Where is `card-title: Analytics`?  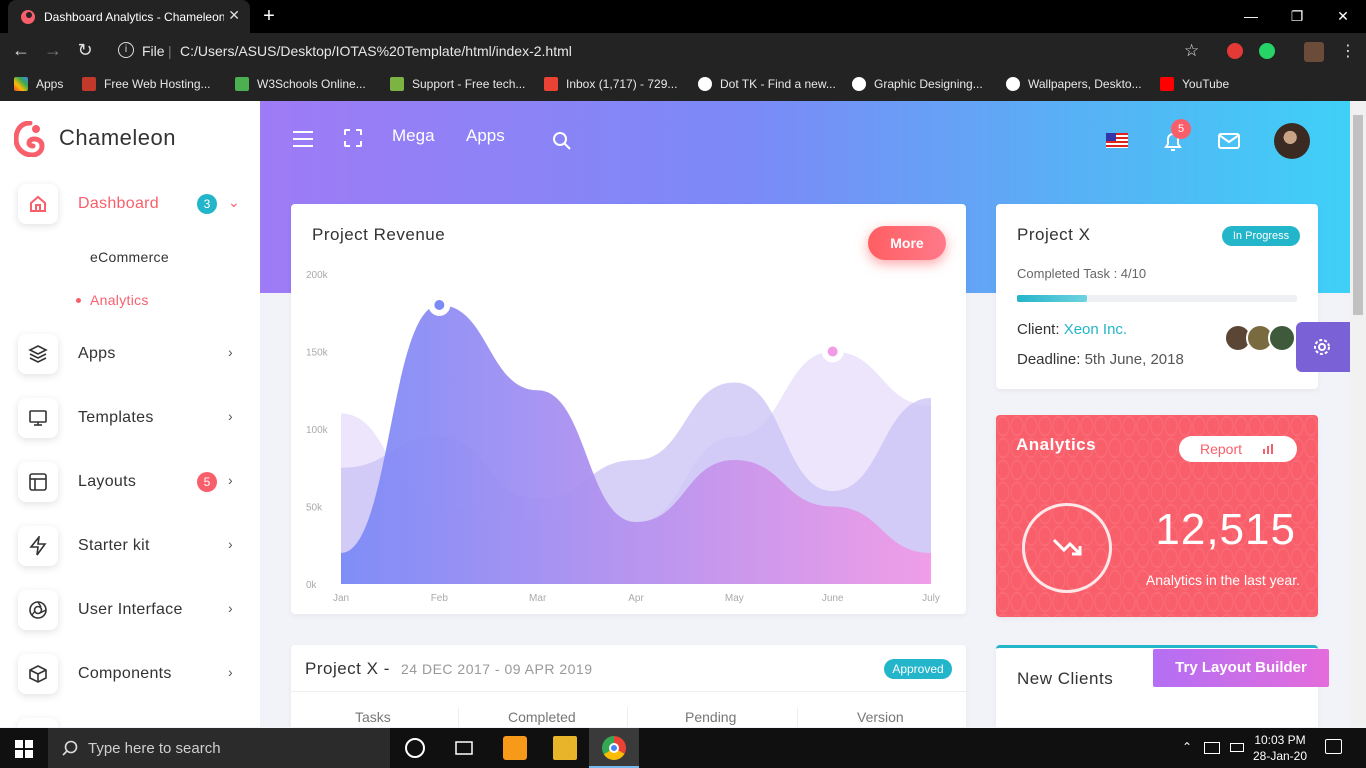
card-title: Analytics is located at coordinates (1056, 444).